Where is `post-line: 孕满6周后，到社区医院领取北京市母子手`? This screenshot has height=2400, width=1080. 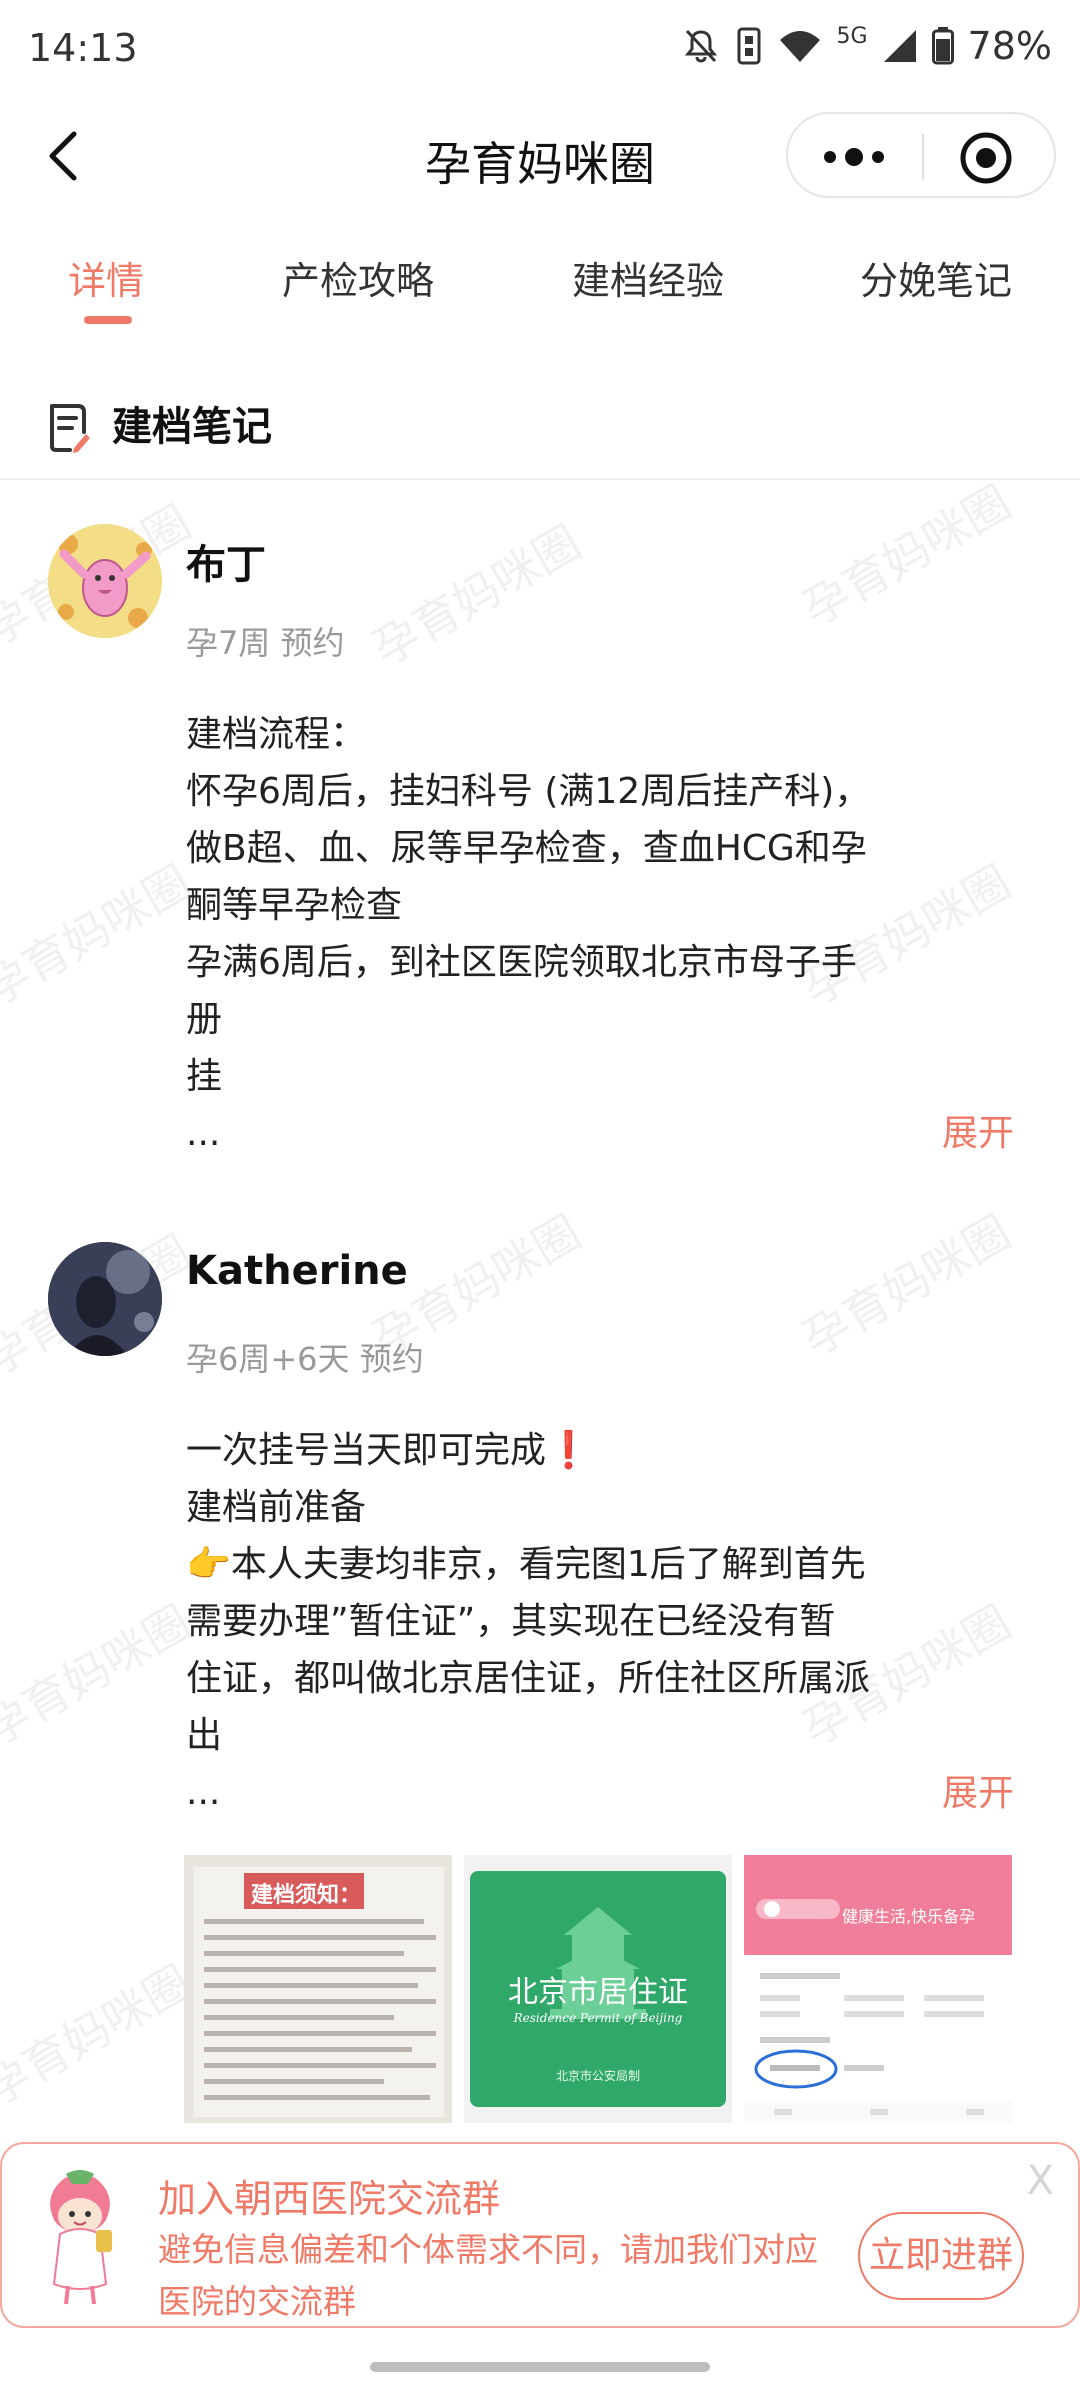 post-line: 孕满6周后，到社区医院领取北京市母子手 is located at coordinates (521, 962).